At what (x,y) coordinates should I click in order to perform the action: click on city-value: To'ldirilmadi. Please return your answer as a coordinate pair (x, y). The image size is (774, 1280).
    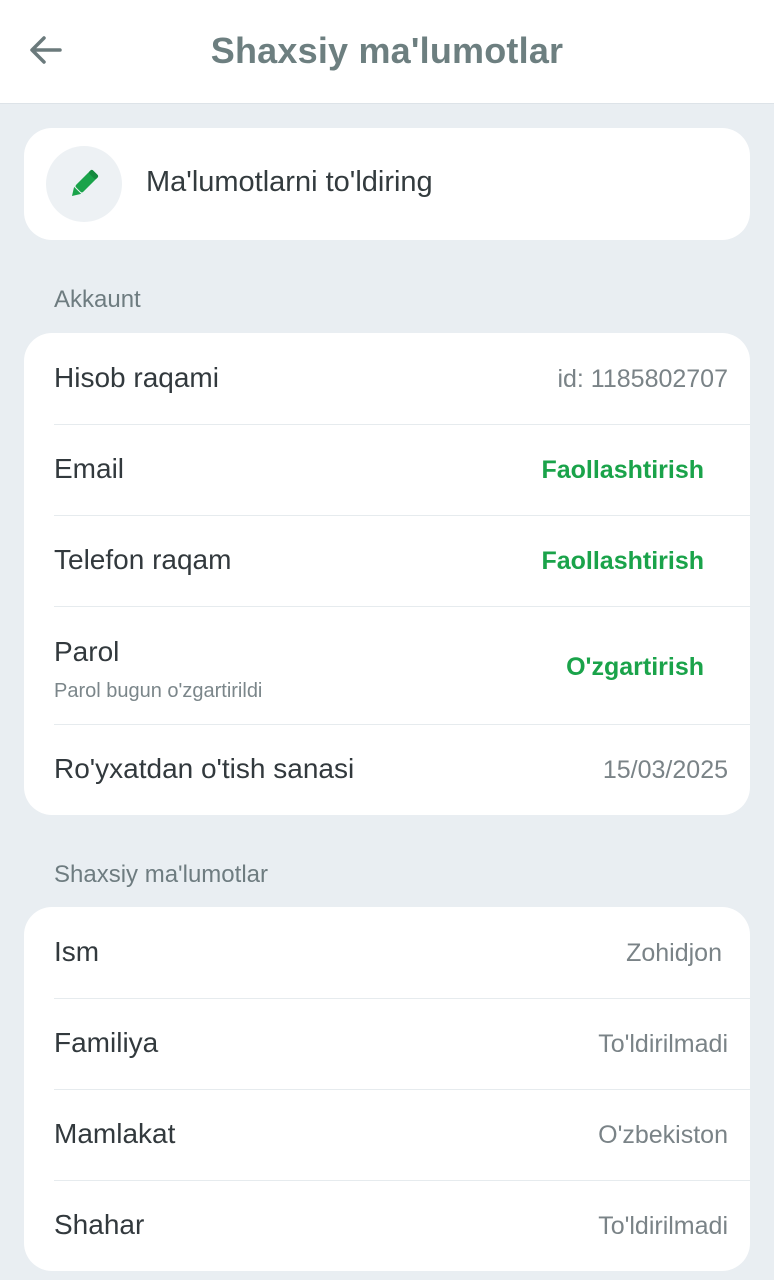
    Looking at the image, I should click on (663, 1226).